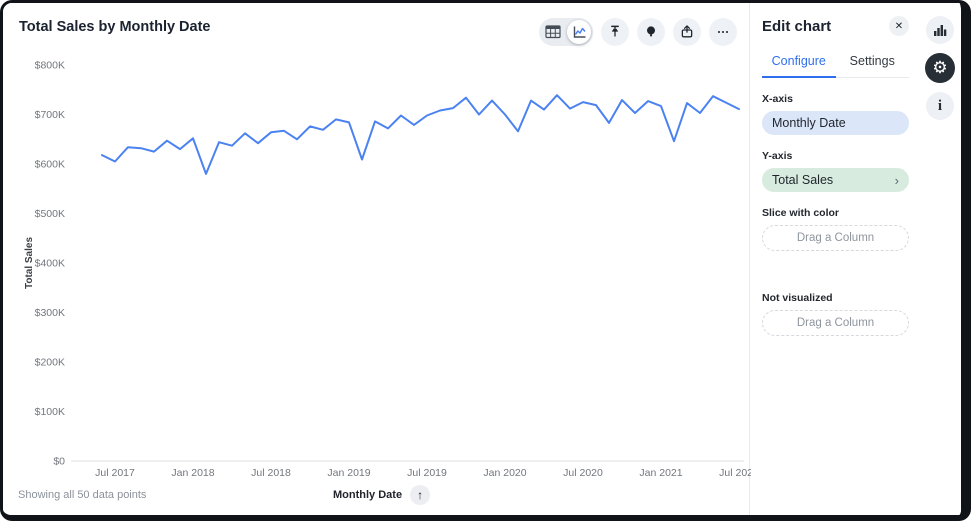 This screenshot has height=521, width=971. What do you see at coordinates (660, 473) in the screenshot?
I see `svg-text: Jan 2021` at bounding box center [660, 473].